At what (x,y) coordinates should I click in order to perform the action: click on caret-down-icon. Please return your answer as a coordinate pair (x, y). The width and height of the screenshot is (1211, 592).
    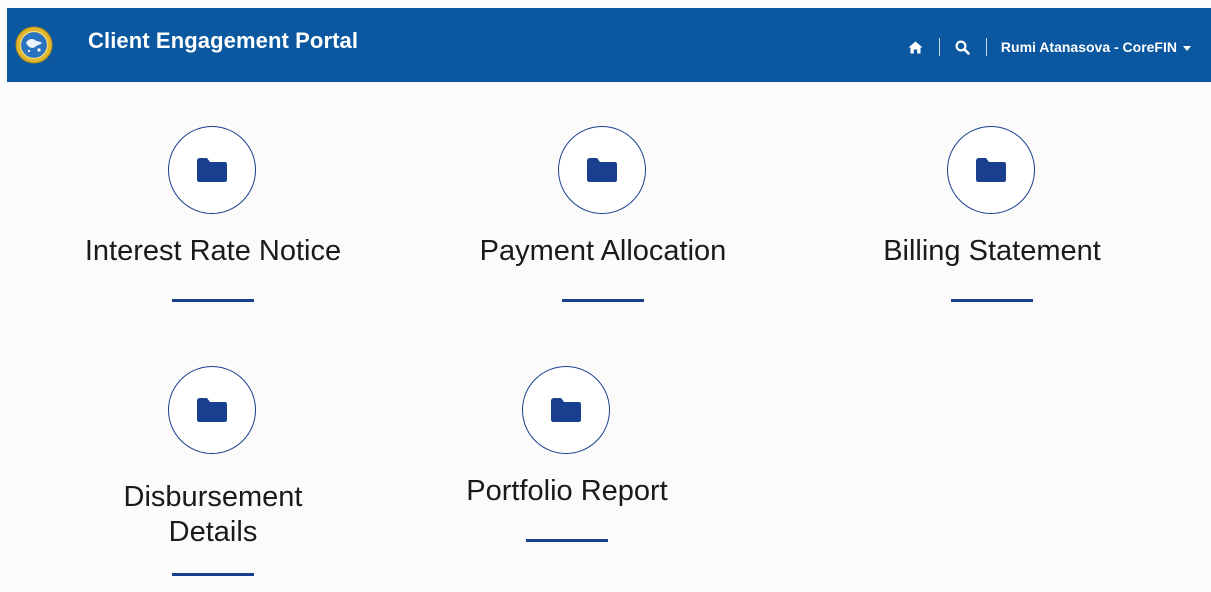
    Looking at the image, I should click on (1187, 48).